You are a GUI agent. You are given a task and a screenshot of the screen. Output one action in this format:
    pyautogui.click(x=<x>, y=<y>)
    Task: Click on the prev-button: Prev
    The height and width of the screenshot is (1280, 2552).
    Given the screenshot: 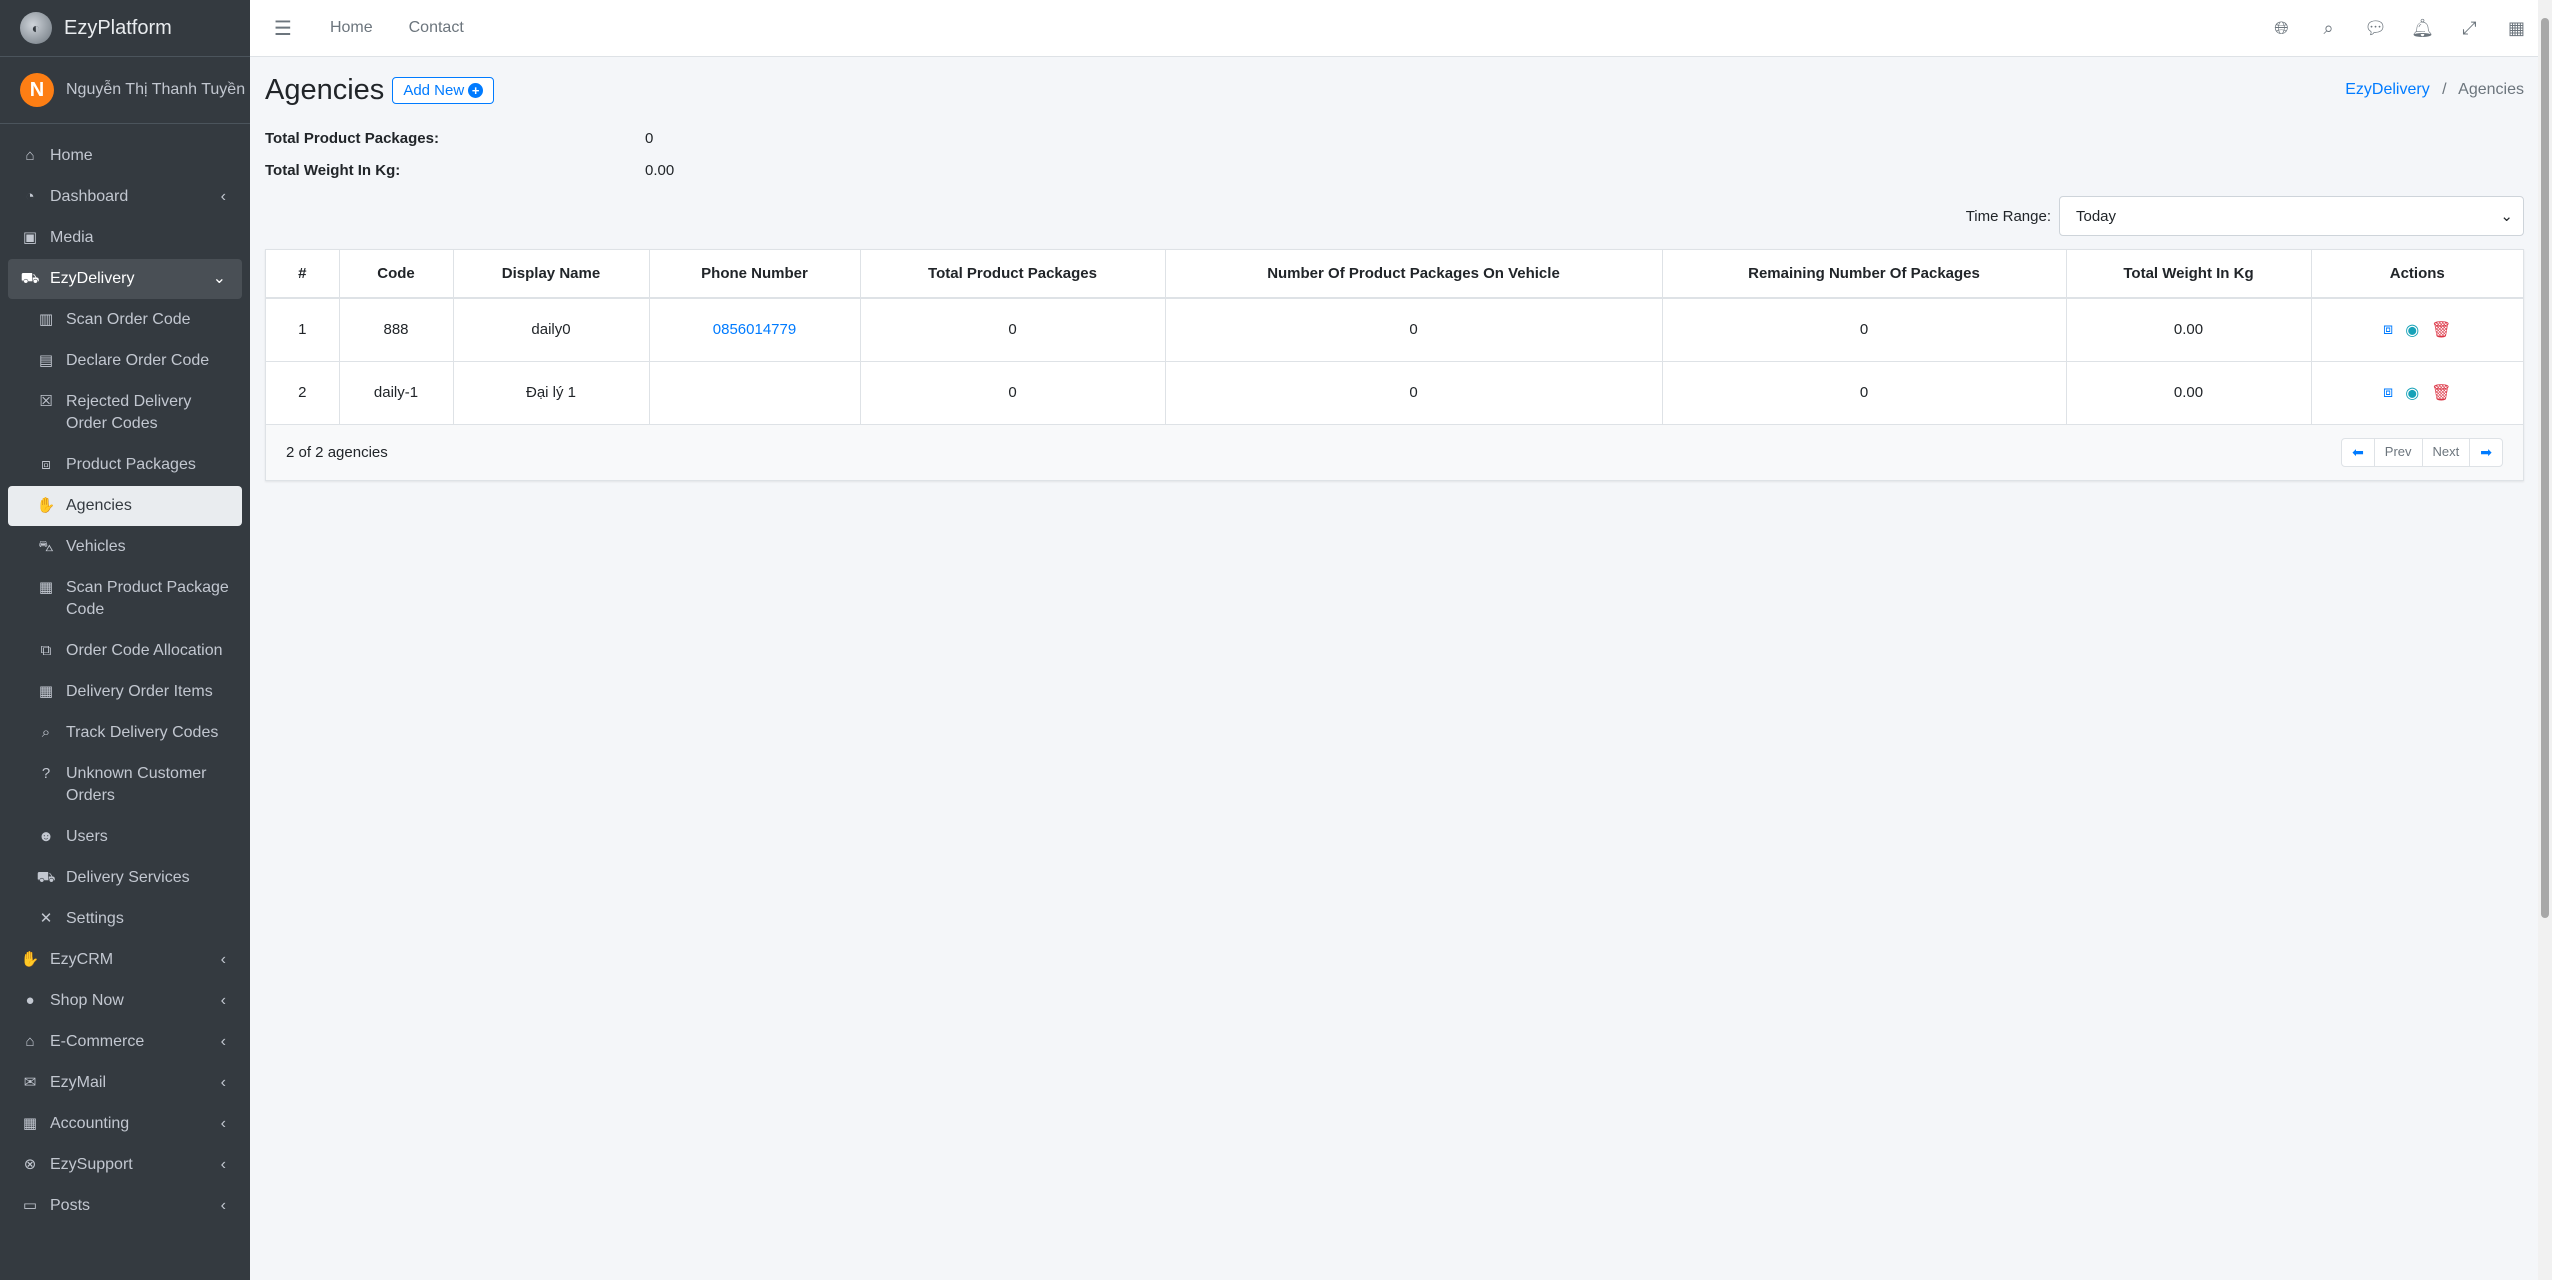 What is the action you would take?
    pyautogui.click(x=2399, y=452)
    